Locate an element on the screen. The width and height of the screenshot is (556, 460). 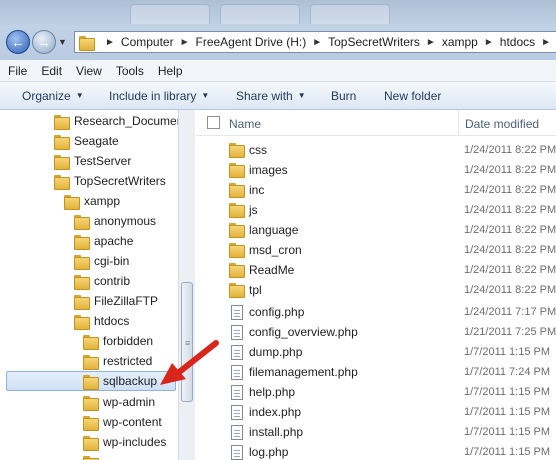
forward-button: → is located at coordinates (44, 42).